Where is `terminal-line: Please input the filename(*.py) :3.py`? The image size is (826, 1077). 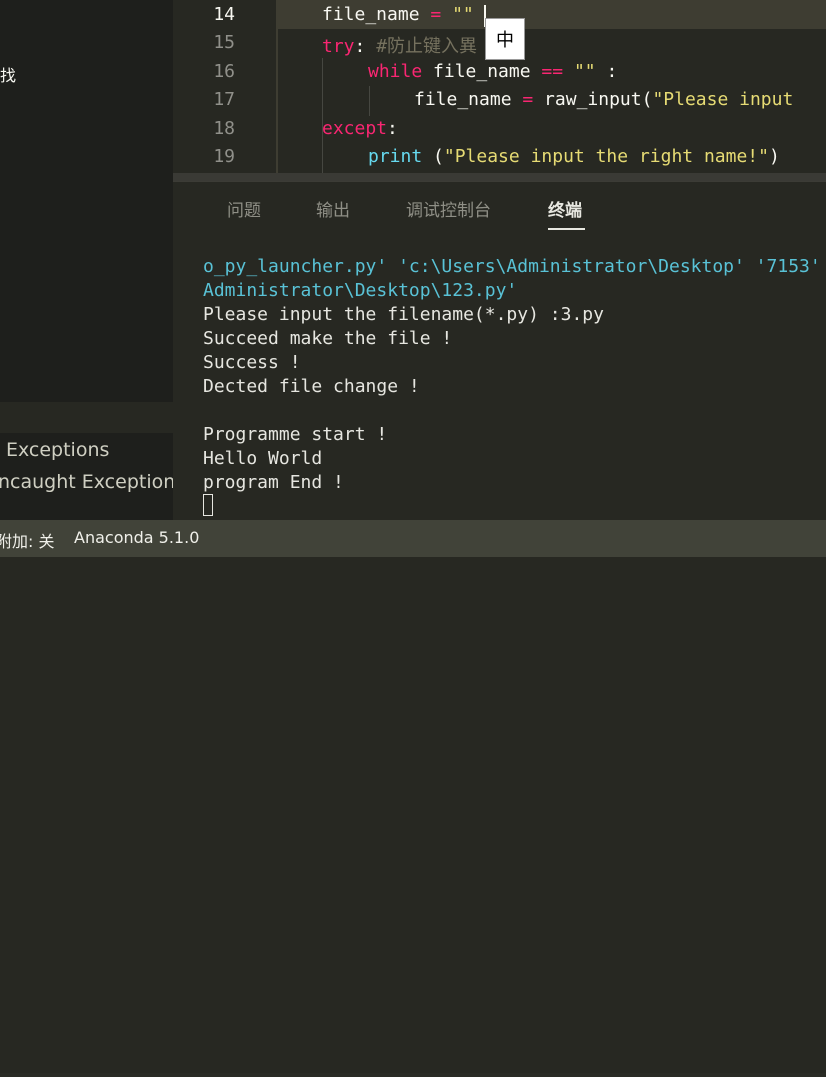
terminal-line: Please input the filename(*.py) :3.py is located at coordinates (403, 314).